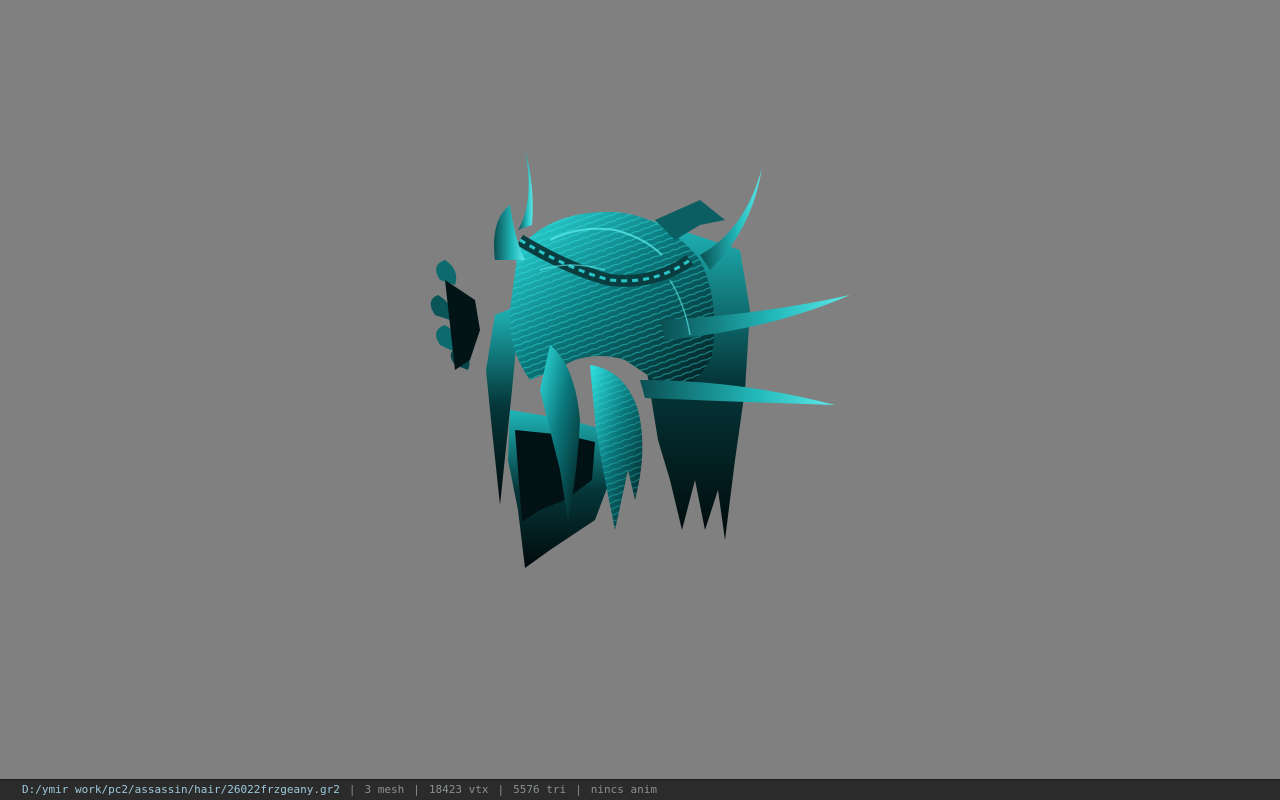 The width and height of the screenshot is (1280, 800). I want to click on triangle-count-label: 5576 tri, so click(540, 789).